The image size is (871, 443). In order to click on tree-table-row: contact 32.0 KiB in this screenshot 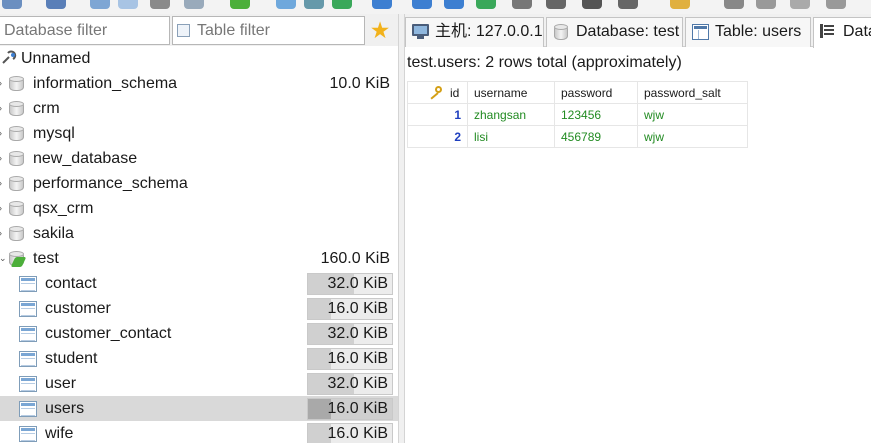, I will do `click(199, 283)`.